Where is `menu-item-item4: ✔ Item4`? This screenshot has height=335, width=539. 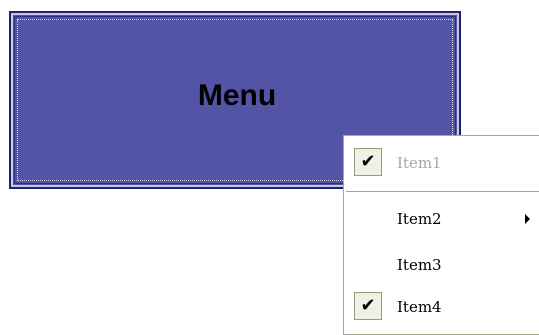 menu-item-item4: ✔ Item4 is located at coordinates (441, 307).